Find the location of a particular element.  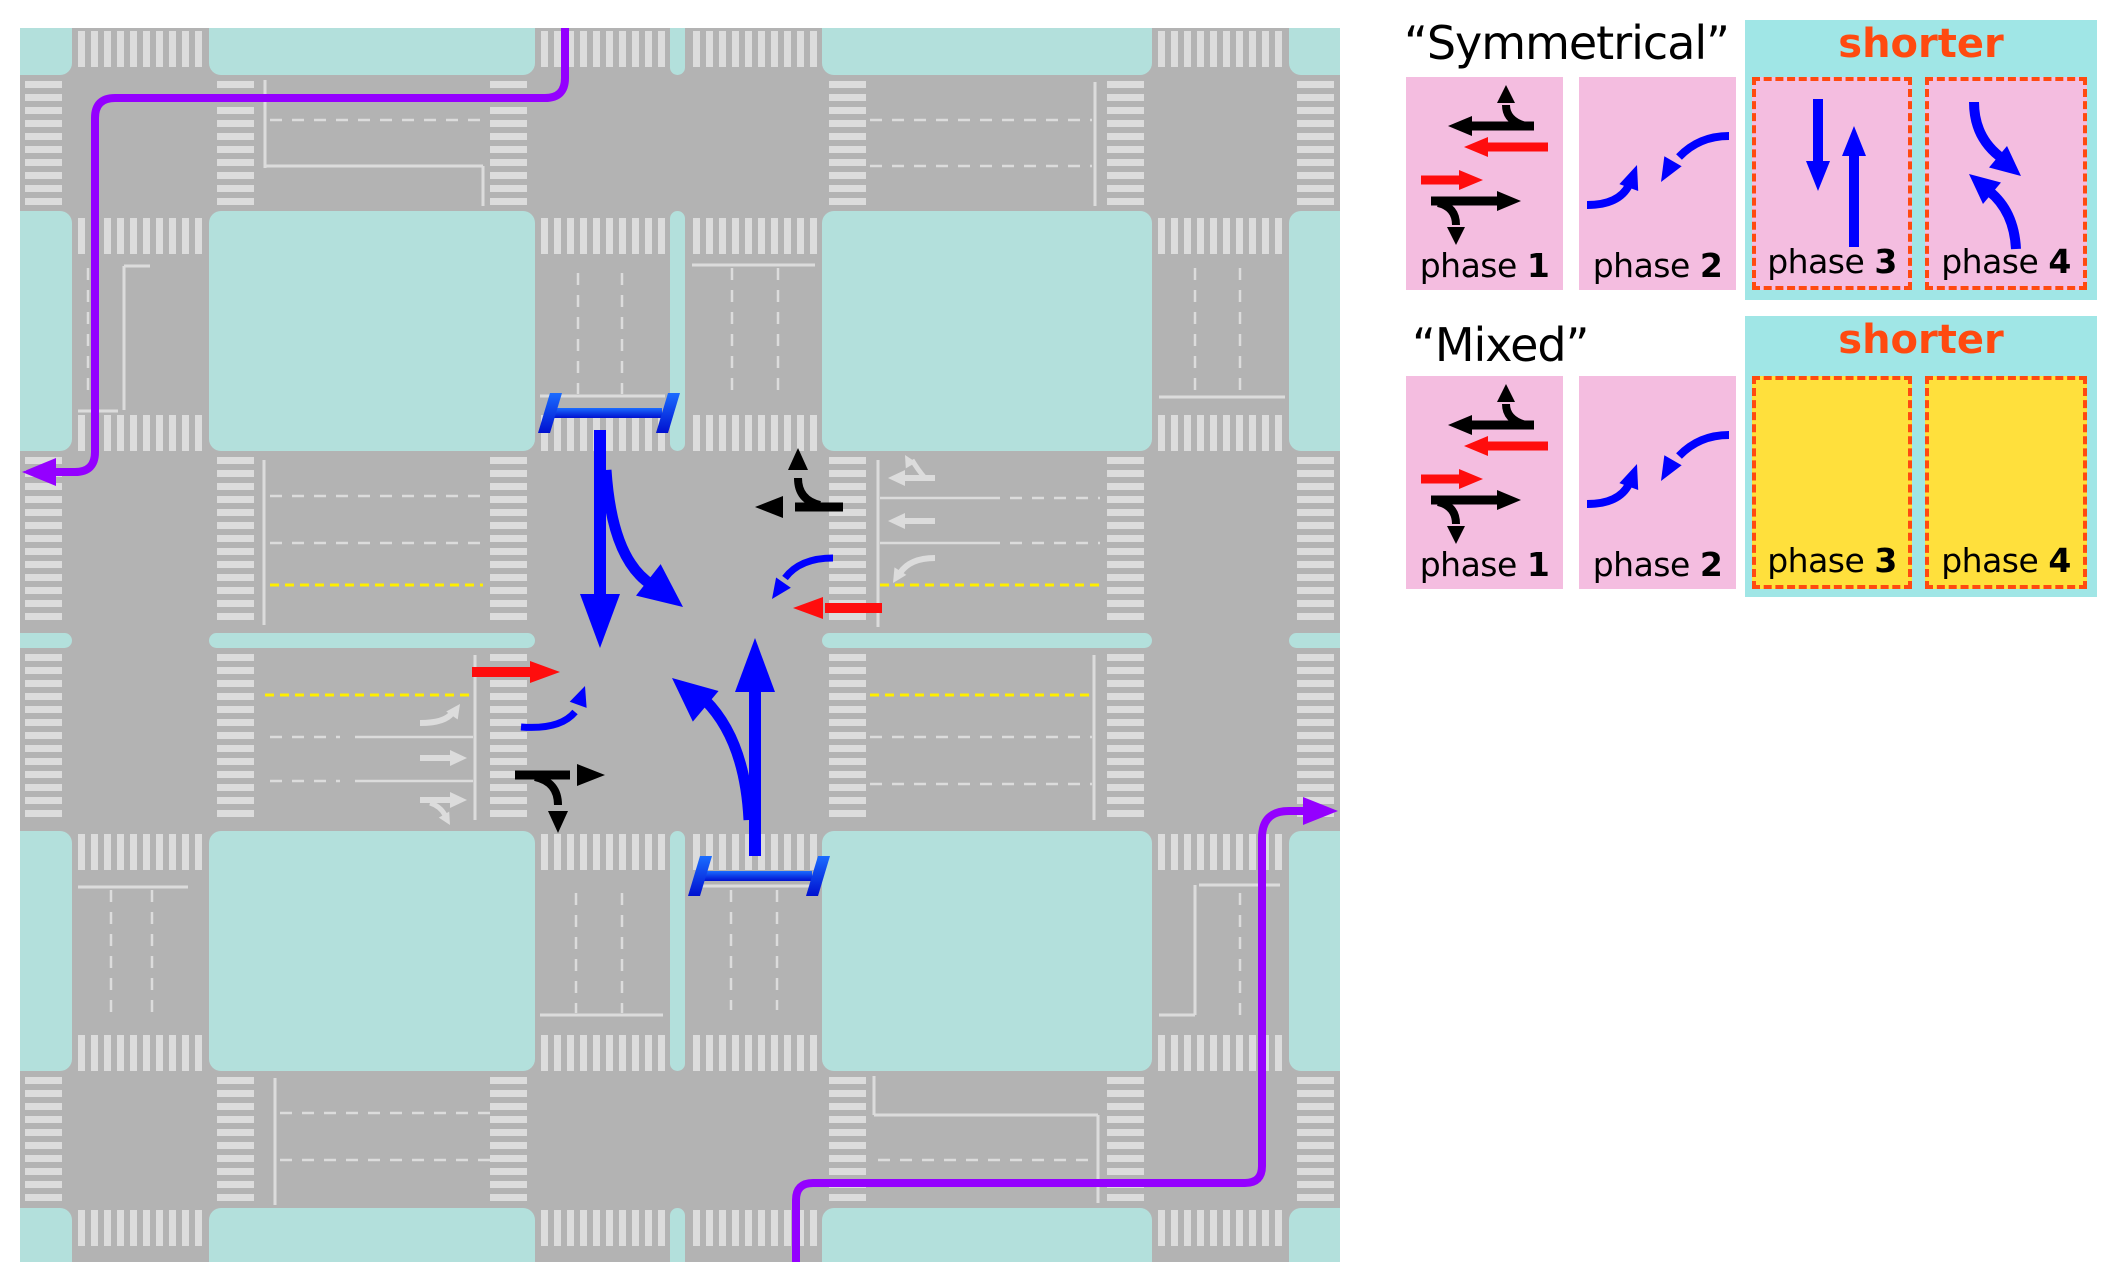

shorter-label: shorter is located at coordinates (1921, 44).